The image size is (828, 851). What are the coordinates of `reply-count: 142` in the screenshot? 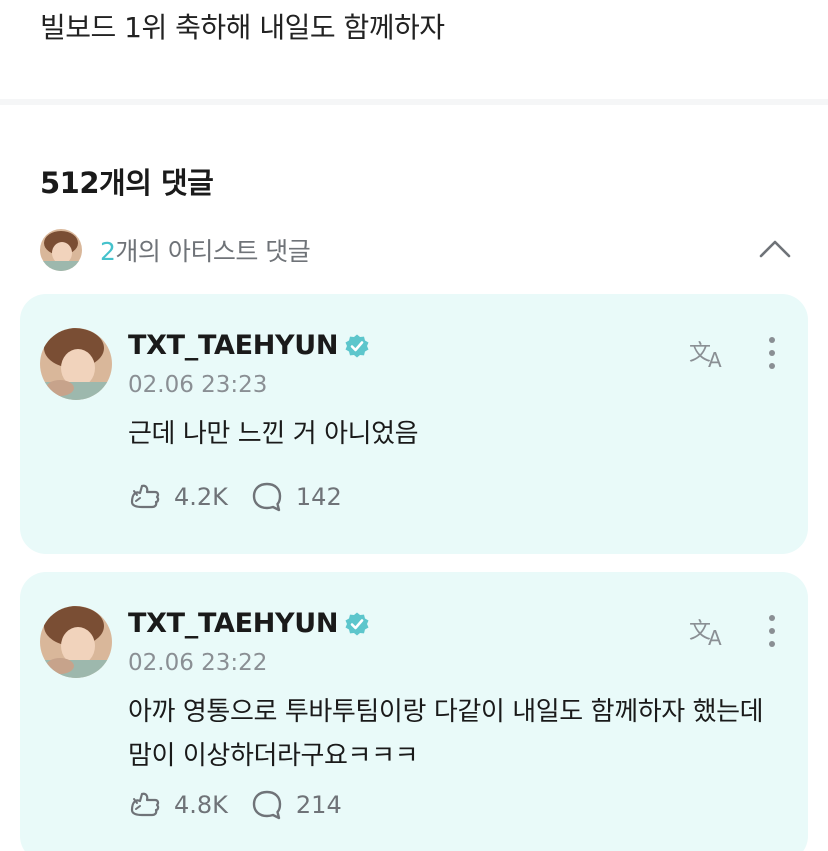 It's located at (318, 497).